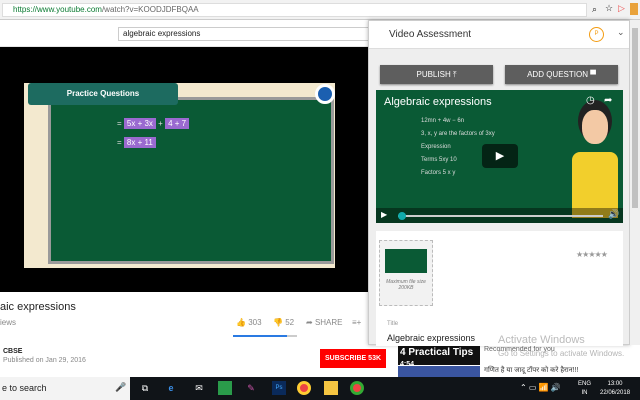 This screenshot has height=400, width=640. I want to click on edge-icon: e, so click(171, 388).